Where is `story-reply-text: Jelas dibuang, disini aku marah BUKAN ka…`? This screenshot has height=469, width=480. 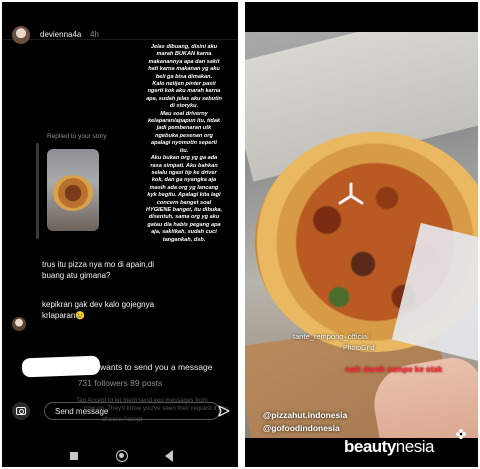 story-reply-text: Jelas dibuang, disini aku marah BUKAN ka… is located at coordinates (184, 143).